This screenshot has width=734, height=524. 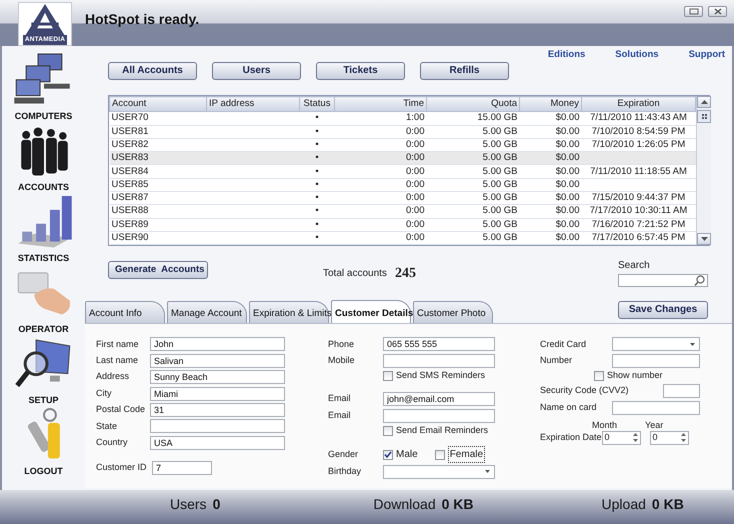 I want to click on tab: Customer Details, so click(x=371, y=312).